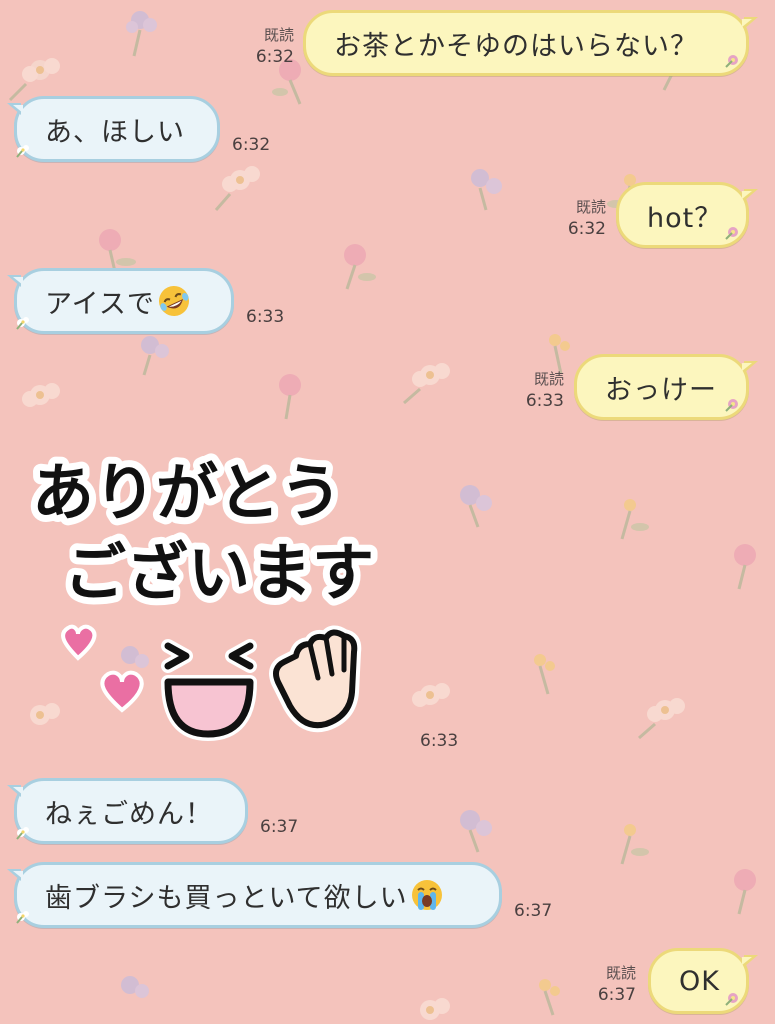 The image size is (775, 1024). Describe the element at coordinates (100, 304) in the screenshot. I see `message-text: アイスで` at that location.